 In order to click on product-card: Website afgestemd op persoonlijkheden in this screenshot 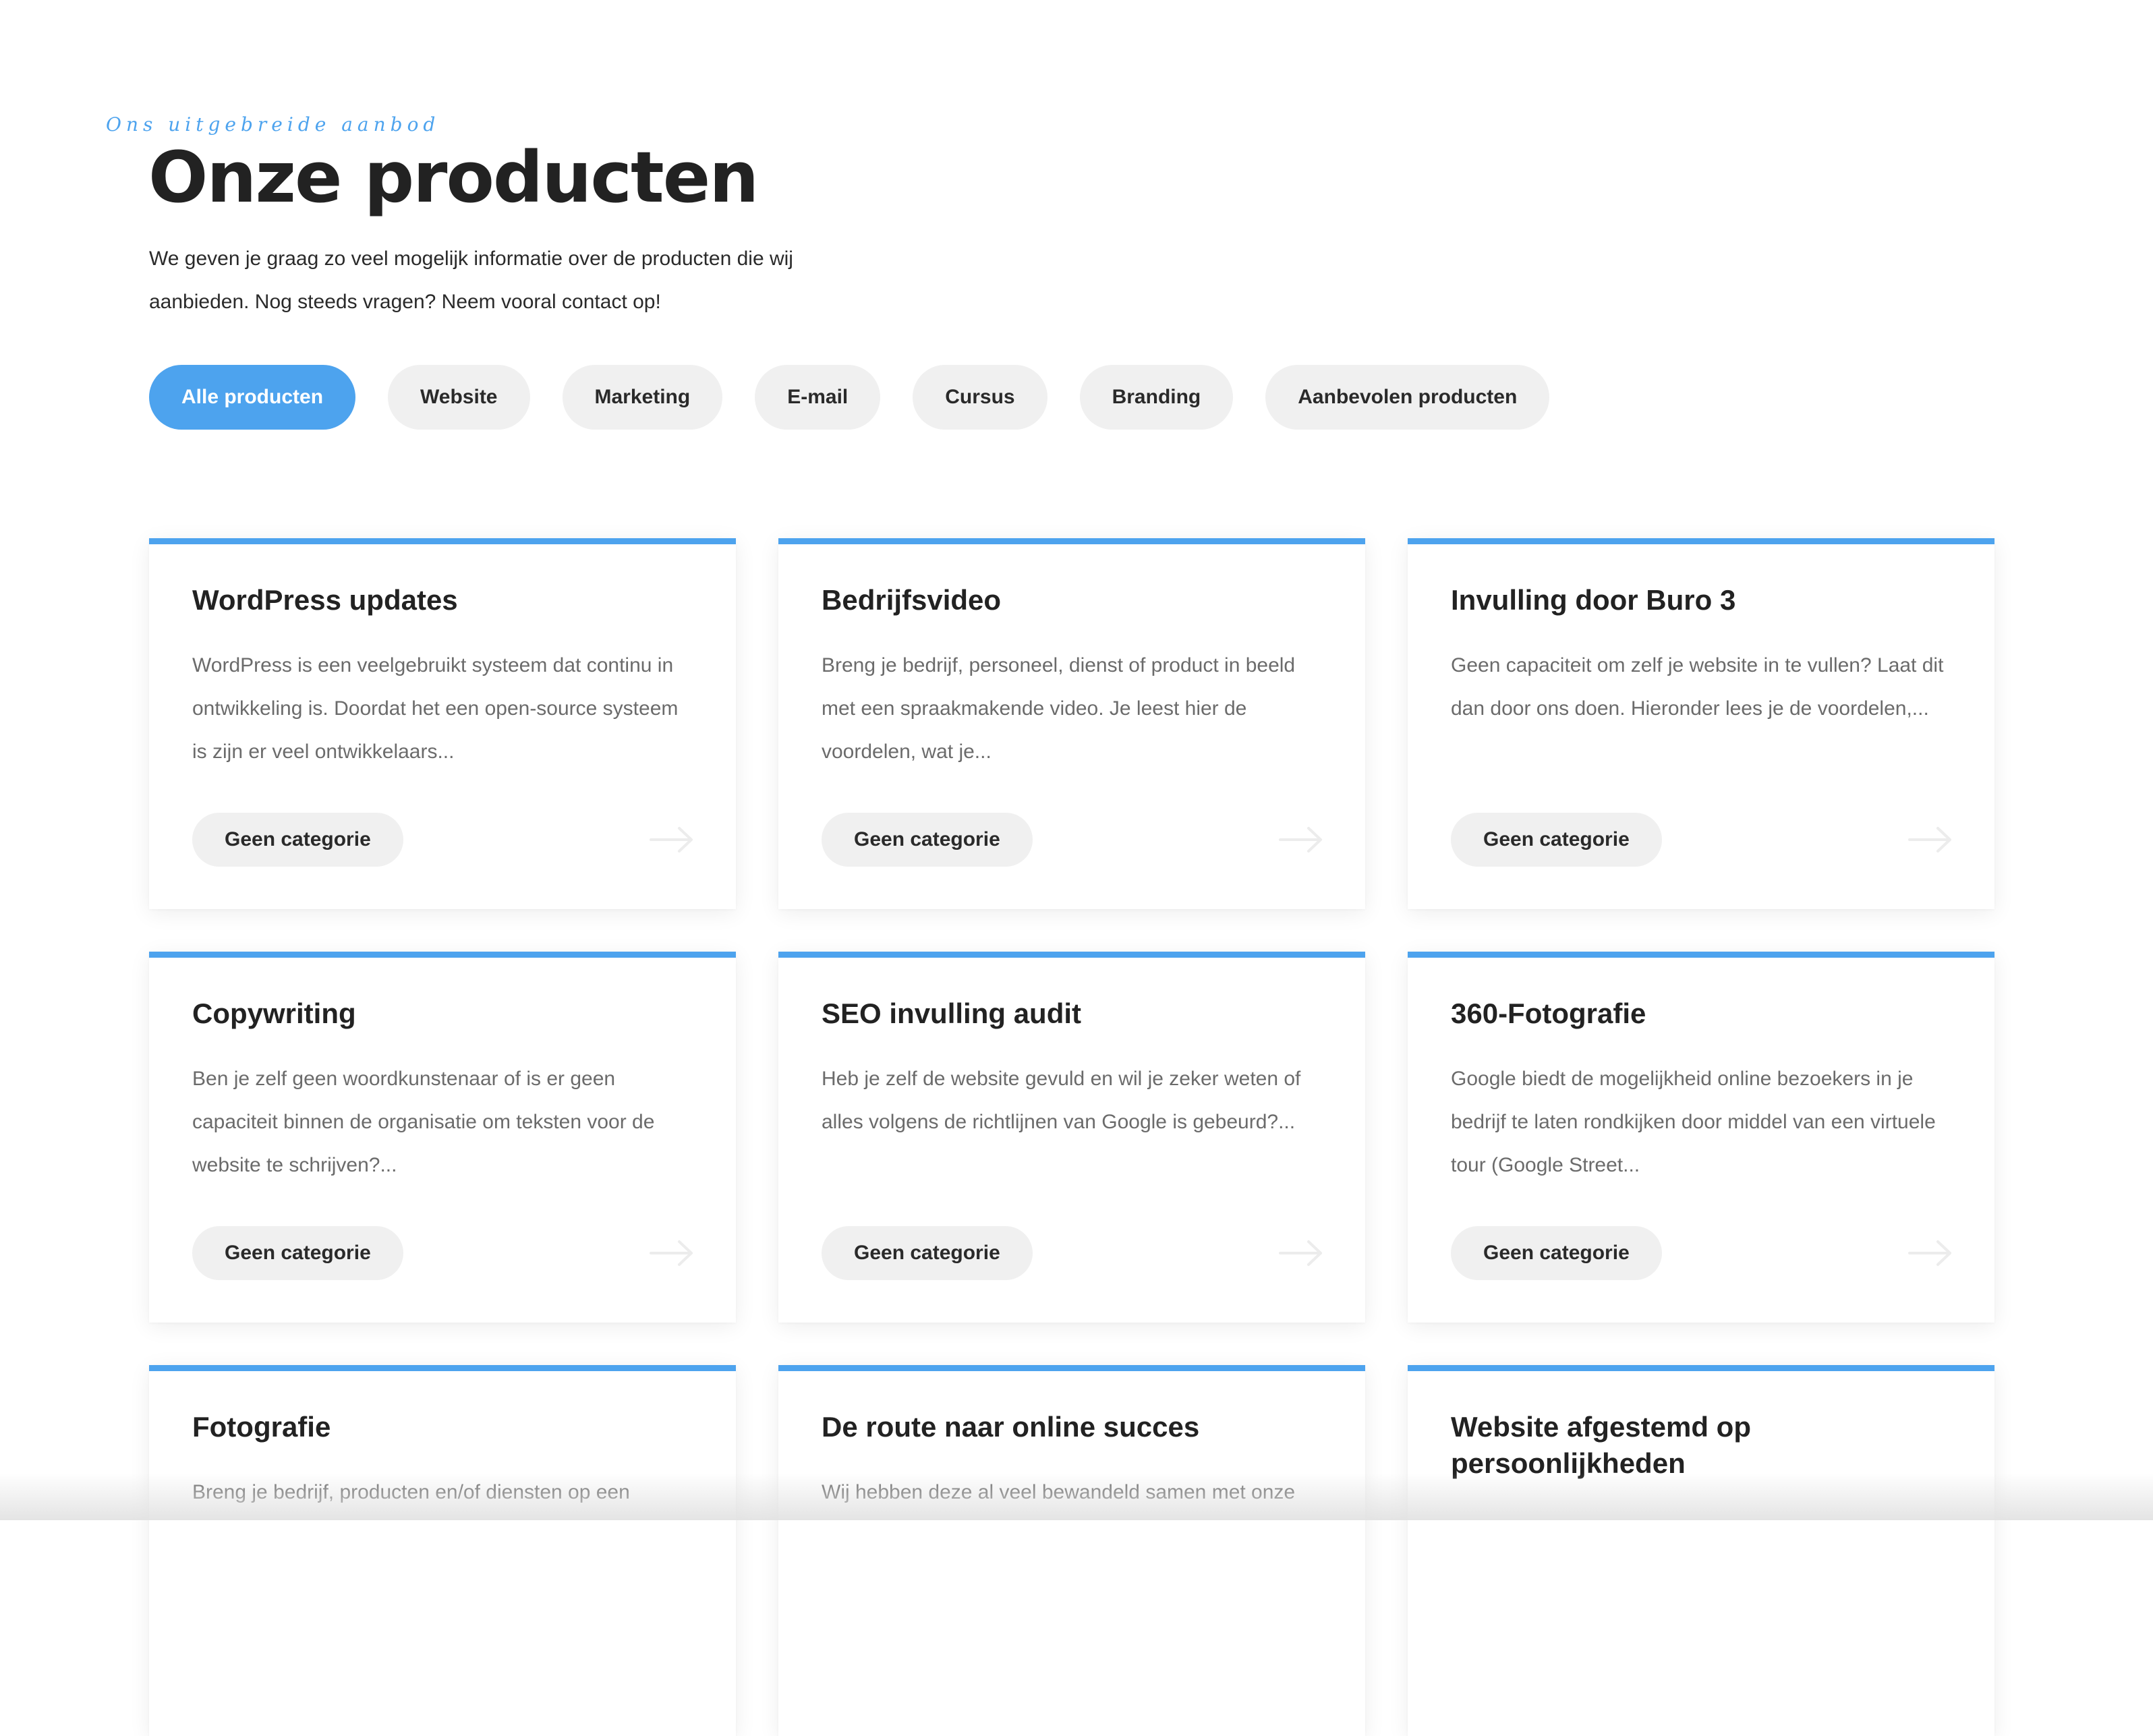, I will do `click(1701, 1550)`.